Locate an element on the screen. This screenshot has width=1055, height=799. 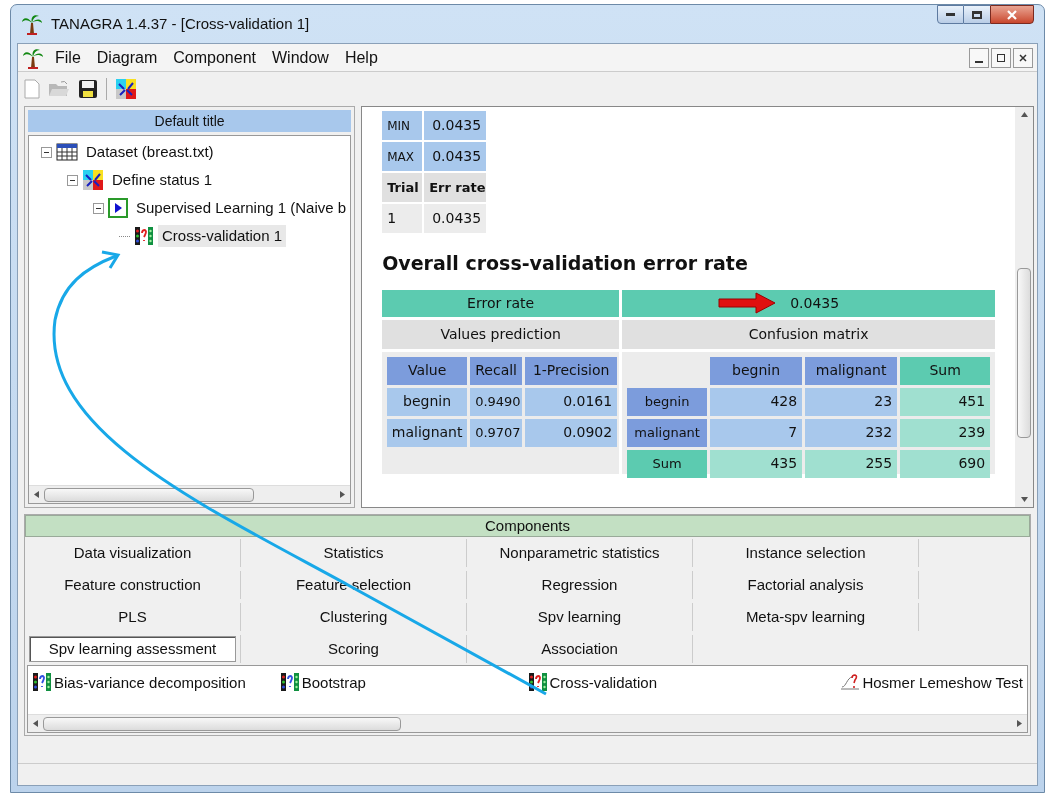
table-cell: 0.0161 is located at coordinates (571, 401).